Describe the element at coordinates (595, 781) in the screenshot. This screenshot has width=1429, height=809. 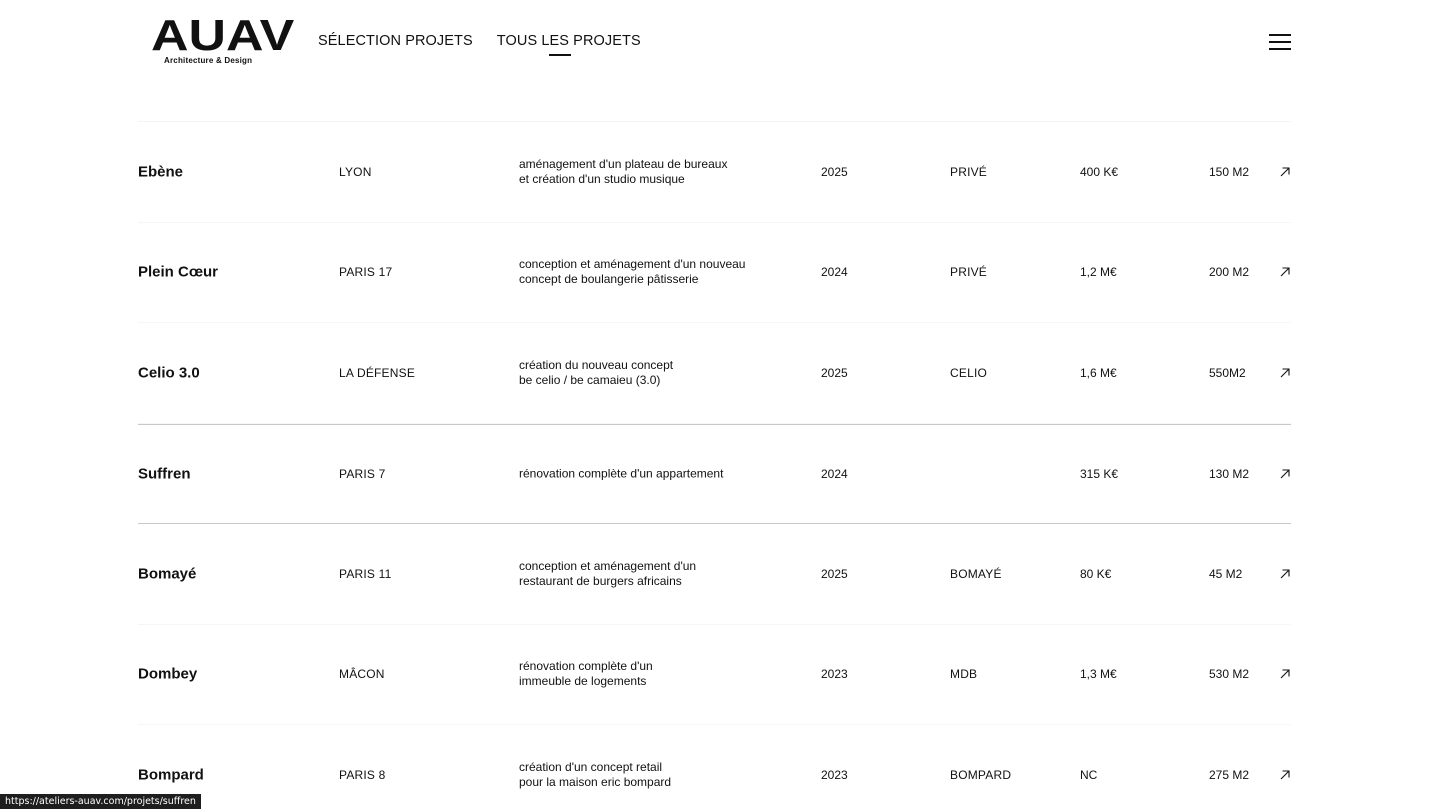
I see `project-description-line: pour la maison eric bompard` at that location.